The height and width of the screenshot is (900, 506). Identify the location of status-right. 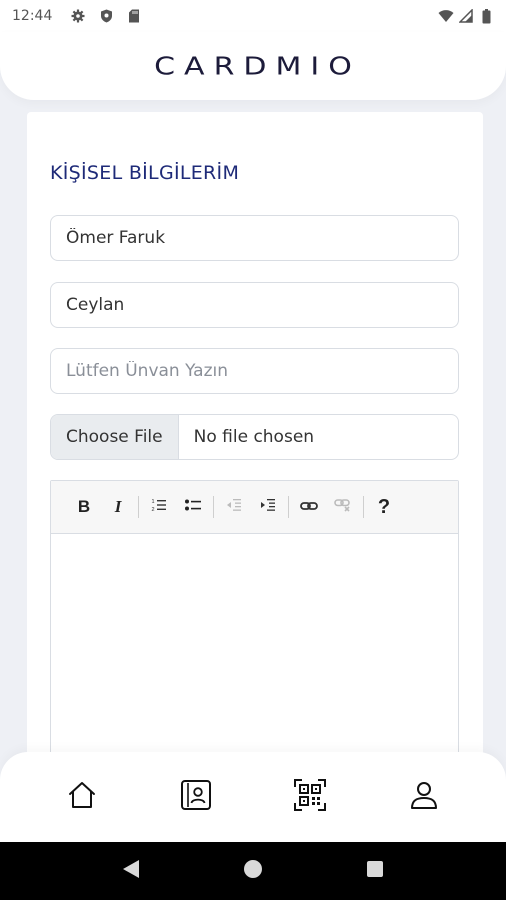
(466, 16).